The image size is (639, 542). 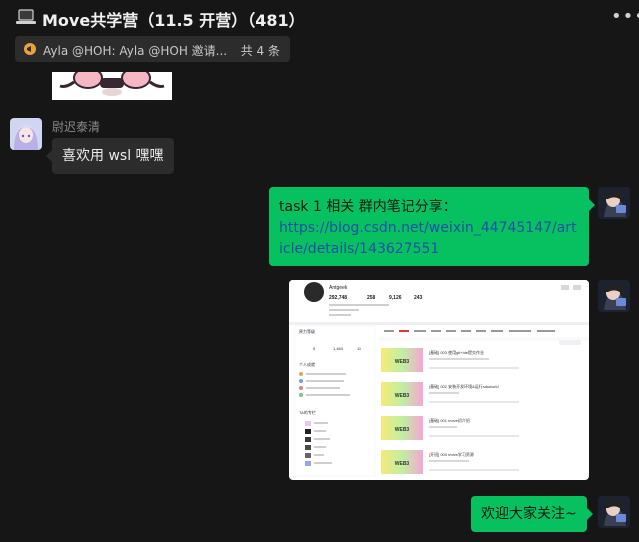 I want to click on laptop-icon, so click(x=26, y=16).